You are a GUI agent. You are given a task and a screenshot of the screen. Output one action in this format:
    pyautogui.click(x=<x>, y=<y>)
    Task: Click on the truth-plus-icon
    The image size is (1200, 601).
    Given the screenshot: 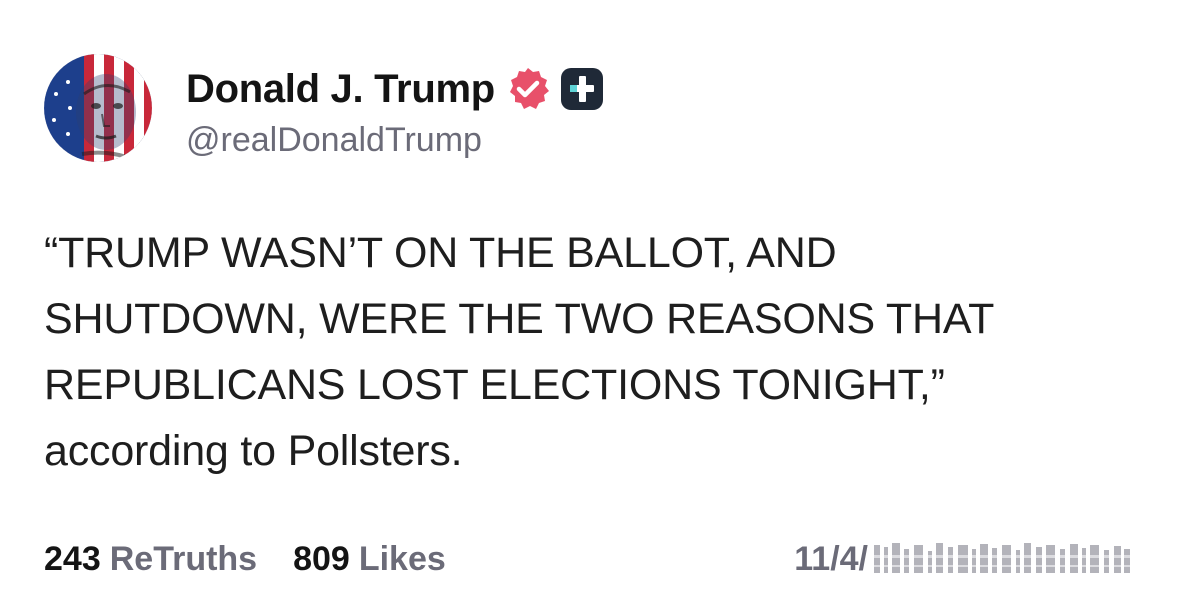 What is the action you would take?
    pyautogui.click(x=582, y=89)
    